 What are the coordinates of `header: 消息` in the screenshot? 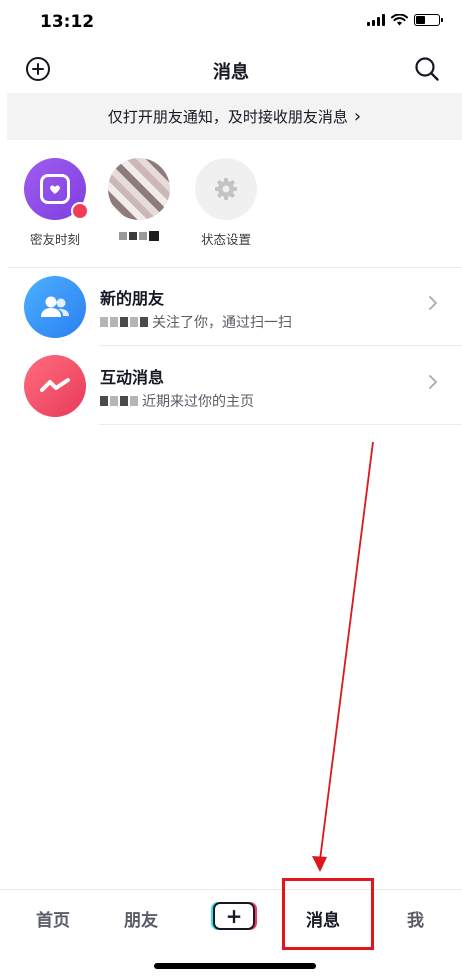 It's located at (231, 69).